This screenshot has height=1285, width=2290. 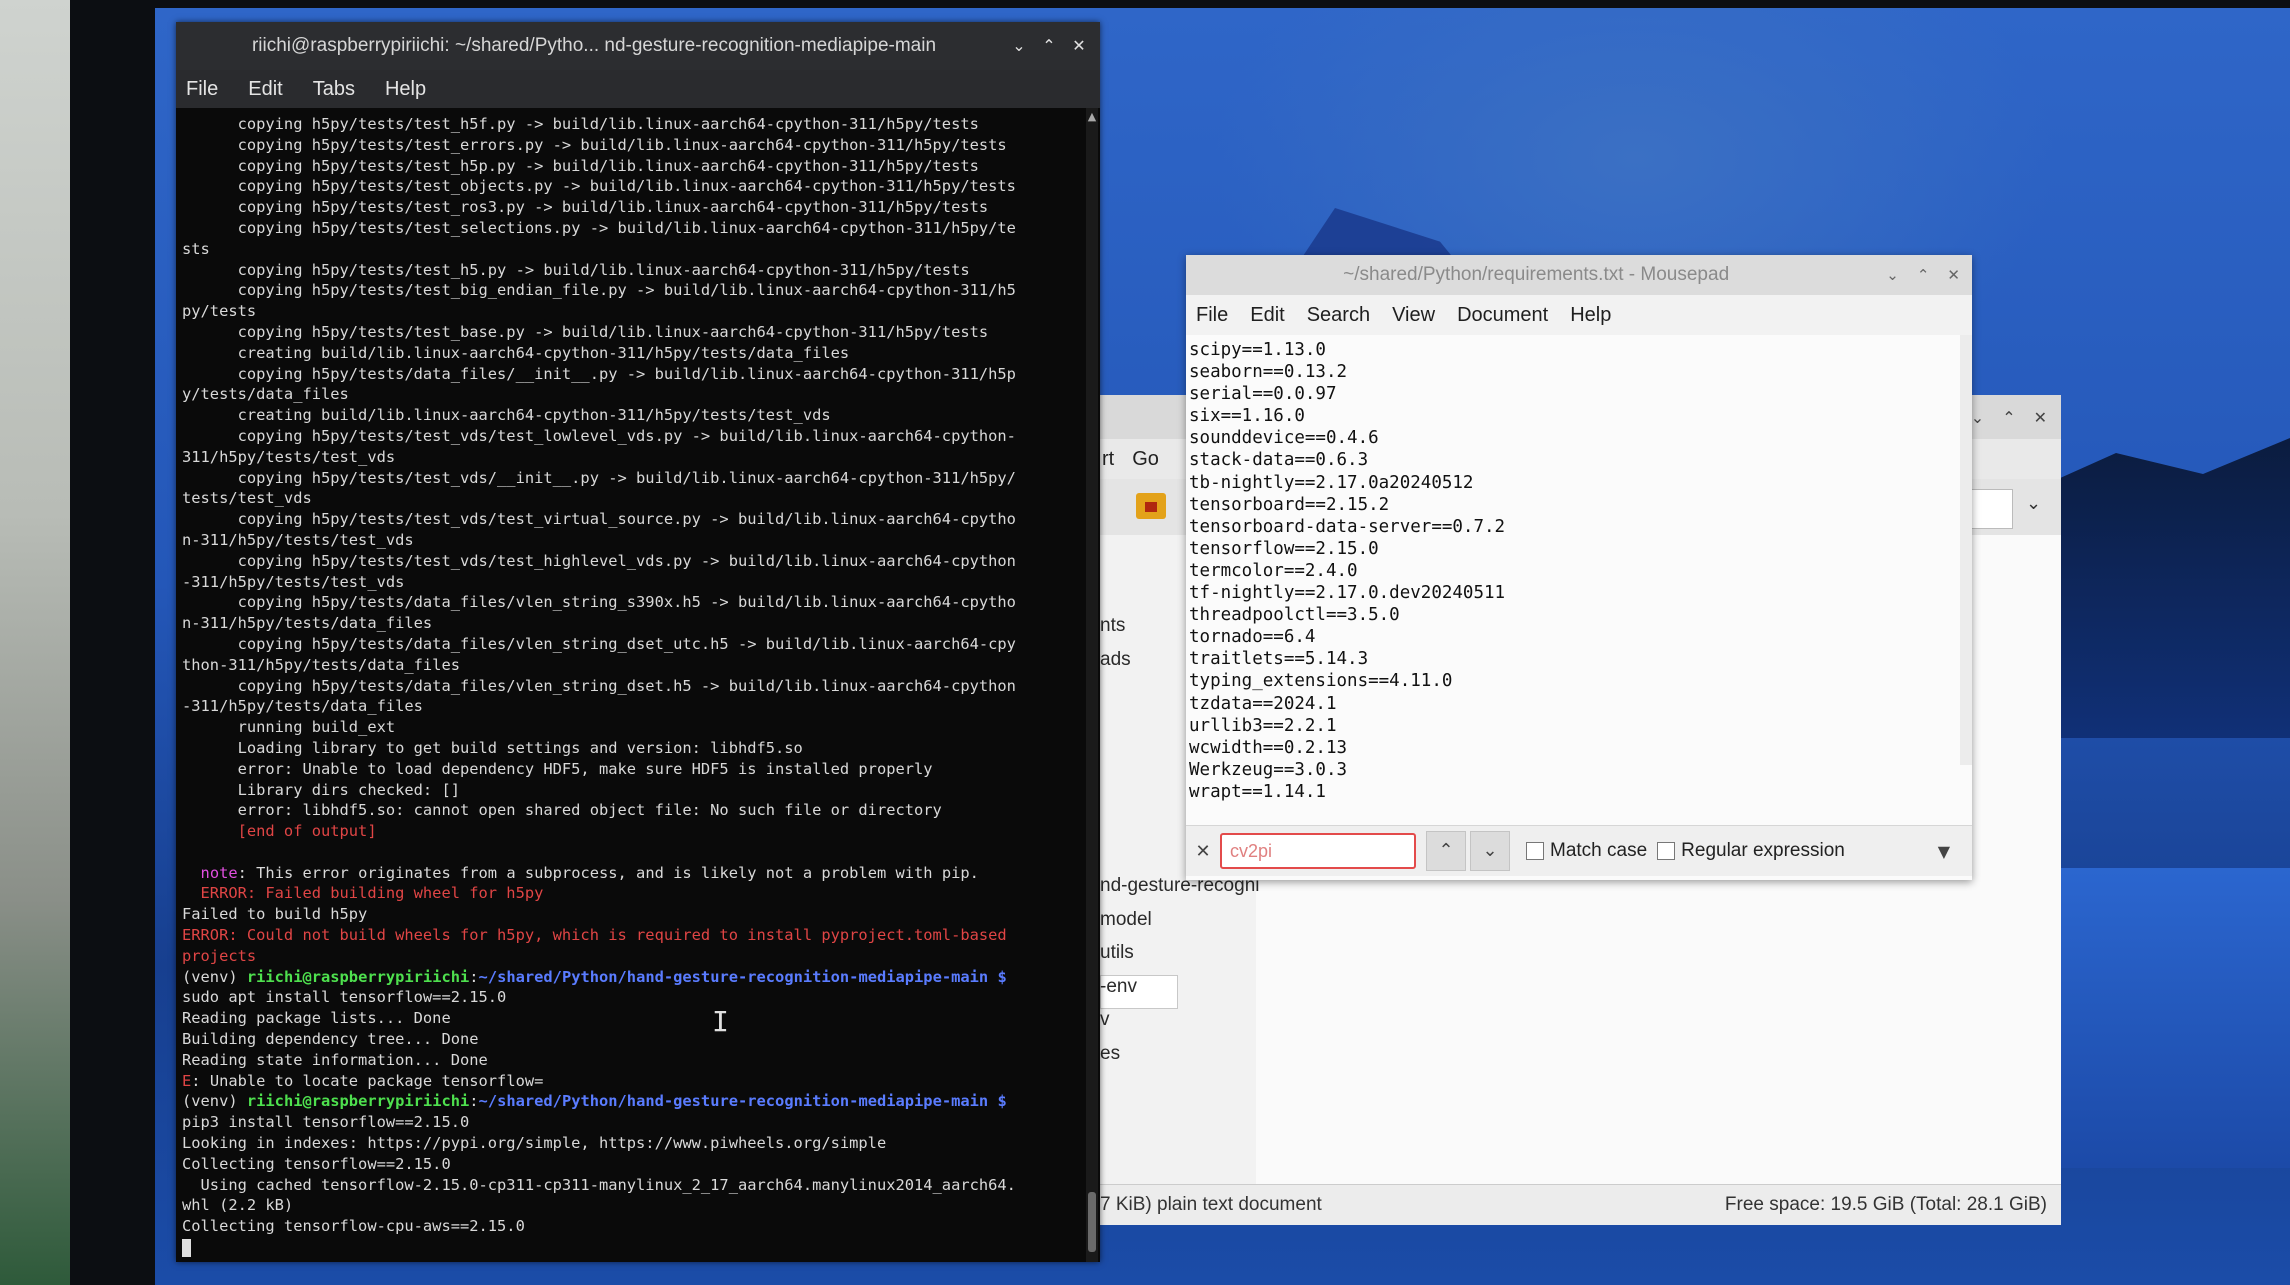 What do you see at coordinates (1279, 460) in the screenshot?
I see `editor-line: stack-data==0.6.3` at bounding box center [1279, 460].